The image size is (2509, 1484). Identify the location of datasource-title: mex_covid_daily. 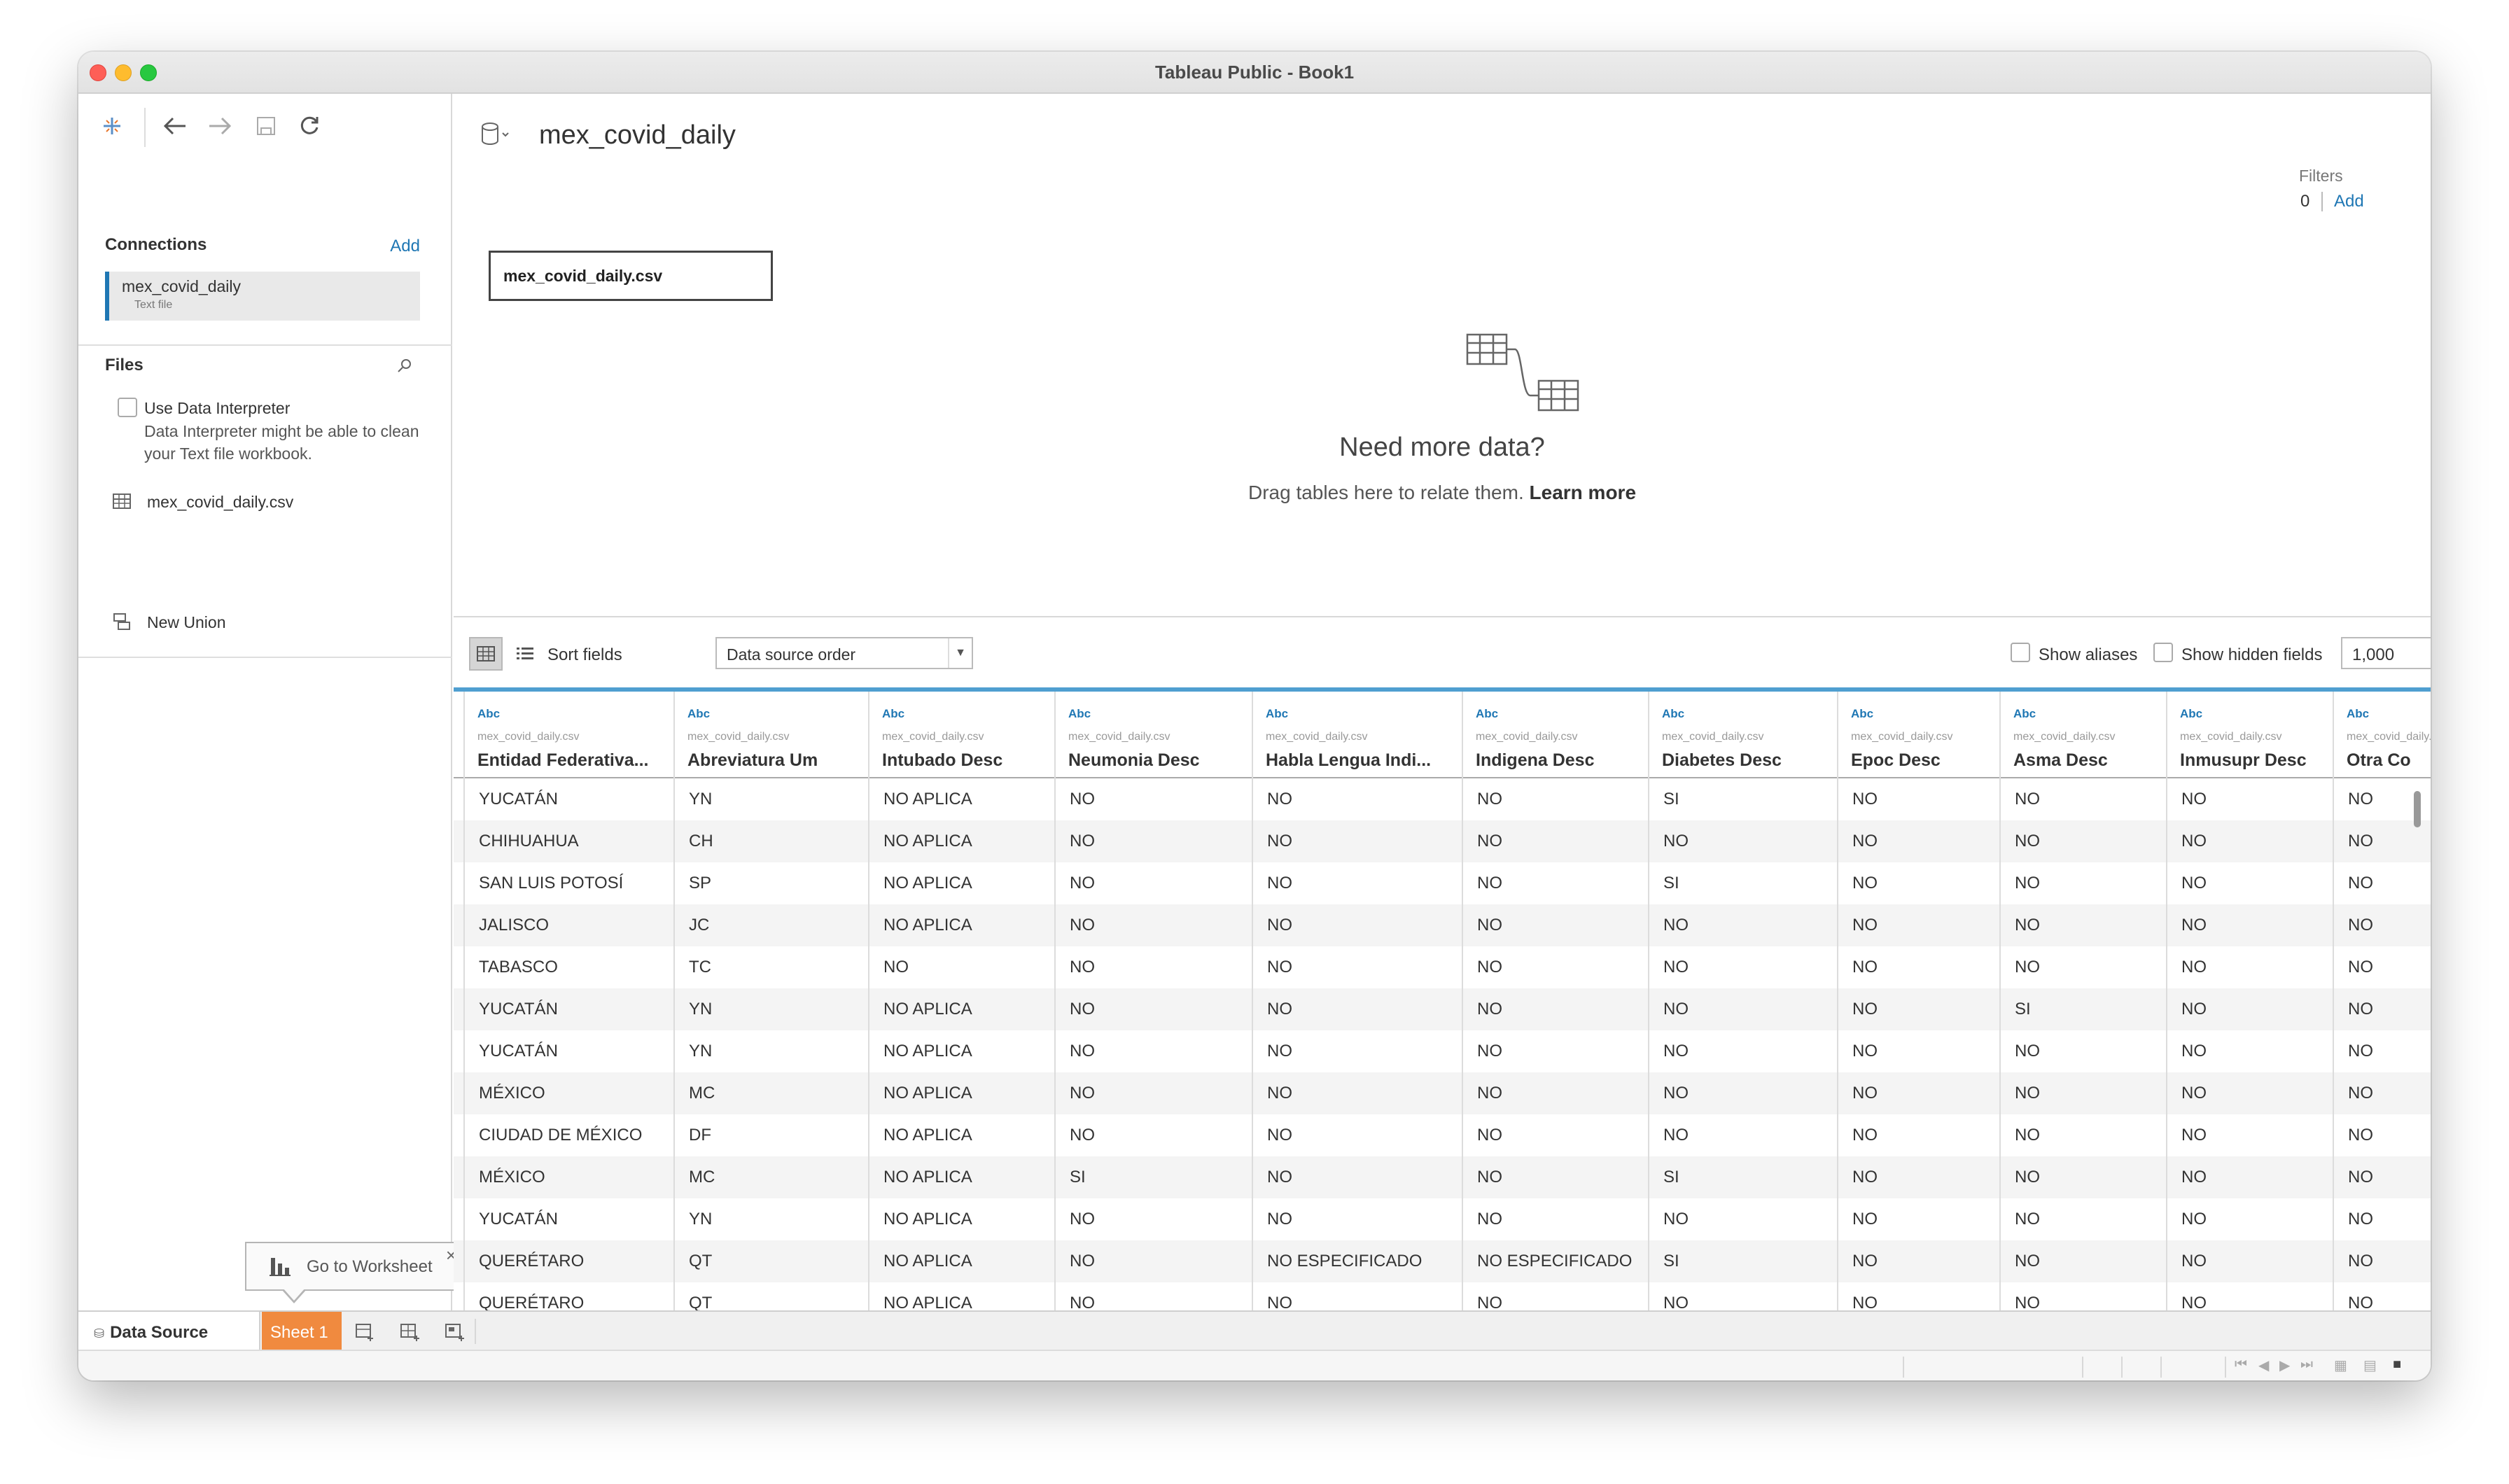
(637, 135).